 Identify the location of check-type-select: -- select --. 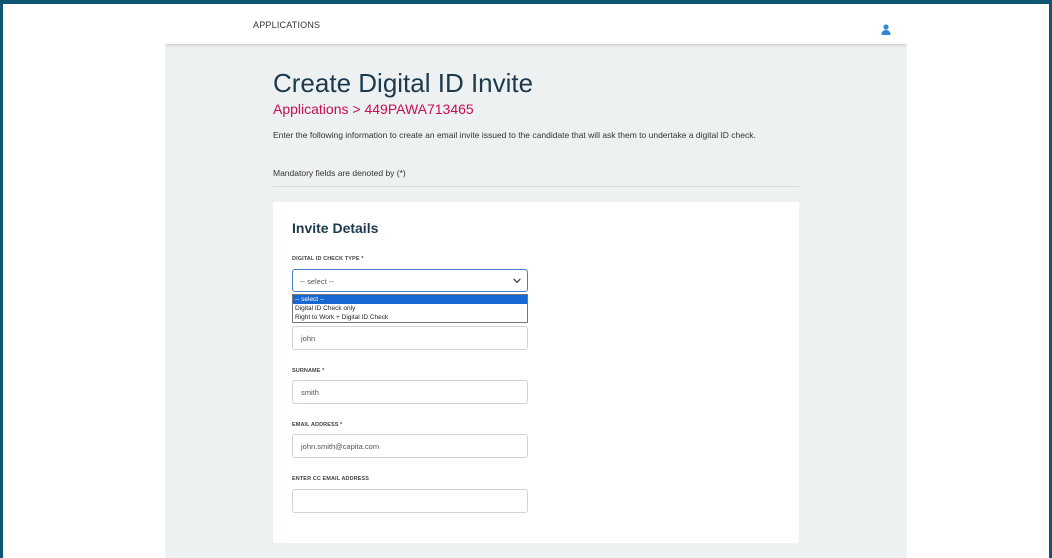
(410, 280).